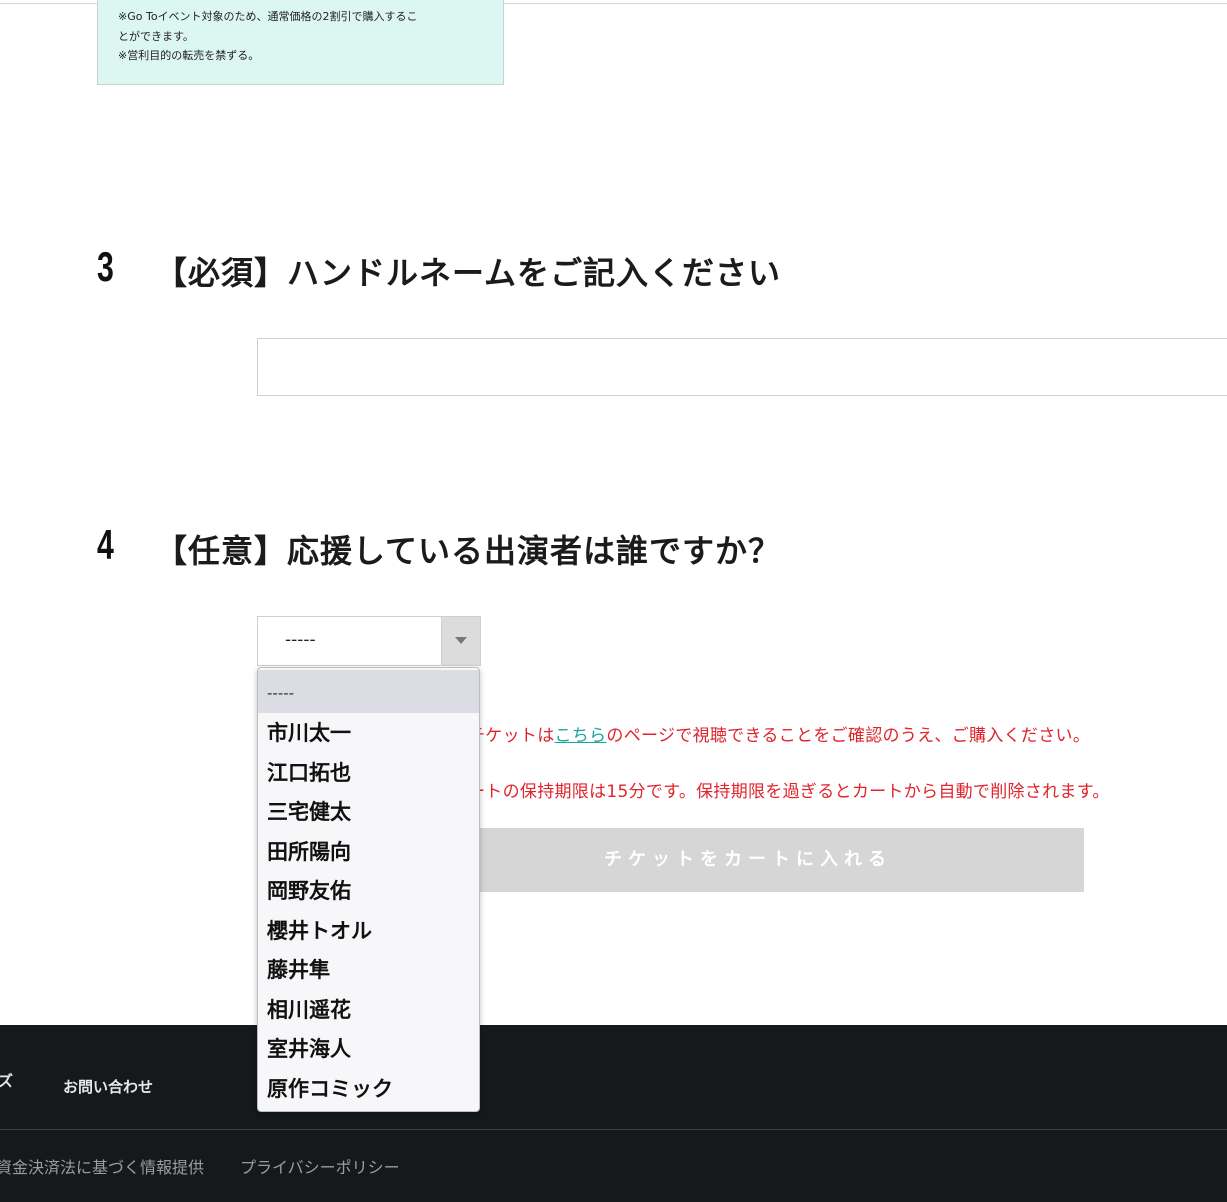 The image size is (1227, 1202). Describe the element at coordinates (368, 1010) in the screenshot. I see `dropdown-option: 相川遥花` at that location.